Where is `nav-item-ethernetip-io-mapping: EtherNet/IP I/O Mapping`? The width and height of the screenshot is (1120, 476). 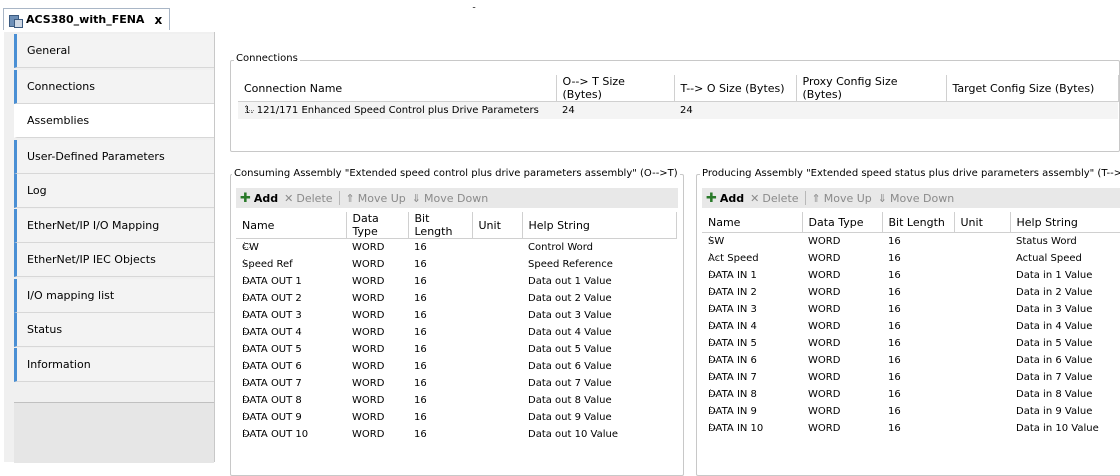 nav-item-ethernetip-io-mapping: EtherNet/IP I/O Mapping is located at coordinates (114, 226).